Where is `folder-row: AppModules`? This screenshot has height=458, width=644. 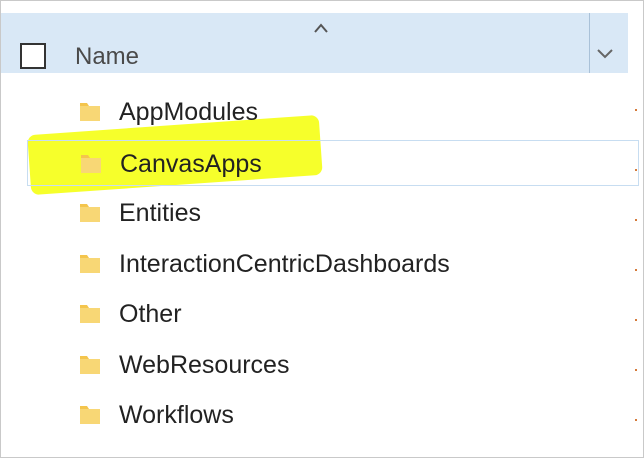
folder-row: AppModules is located at coordinates (333, 112).